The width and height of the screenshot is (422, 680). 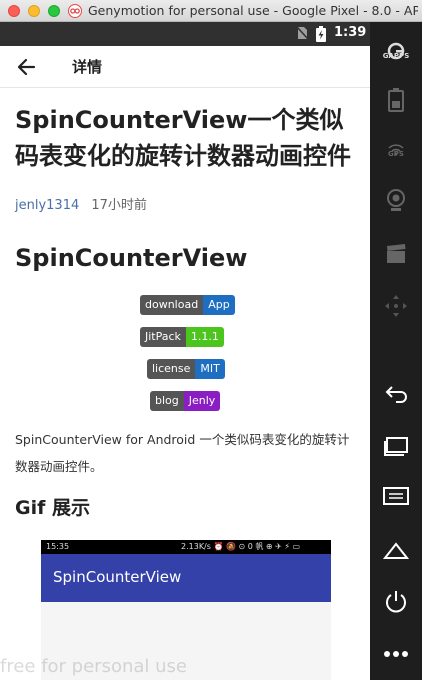 I want to click on menu-button, so click(x=396, y=496).